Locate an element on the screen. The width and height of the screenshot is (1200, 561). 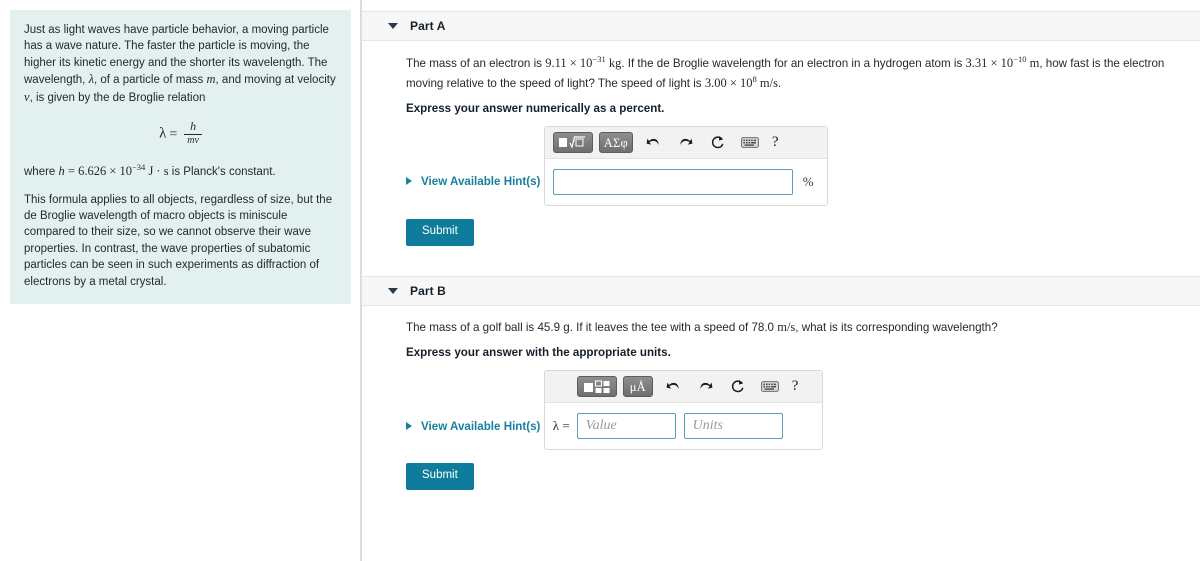
qa-electron-mass-exp: −31 is located at coordinates (599, 59).